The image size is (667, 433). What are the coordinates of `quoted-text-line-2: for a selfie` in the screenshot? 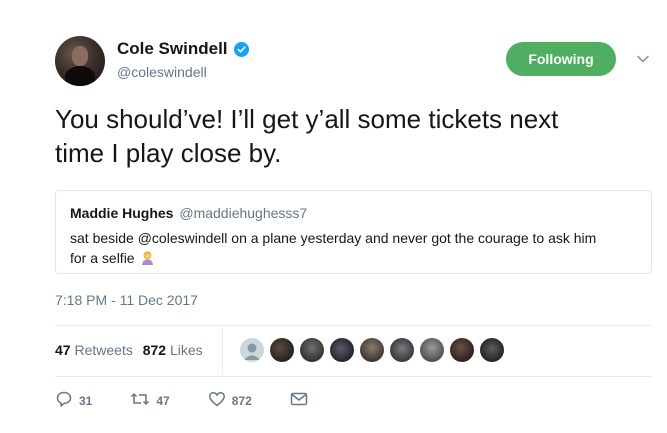 It's located at (102, 258).